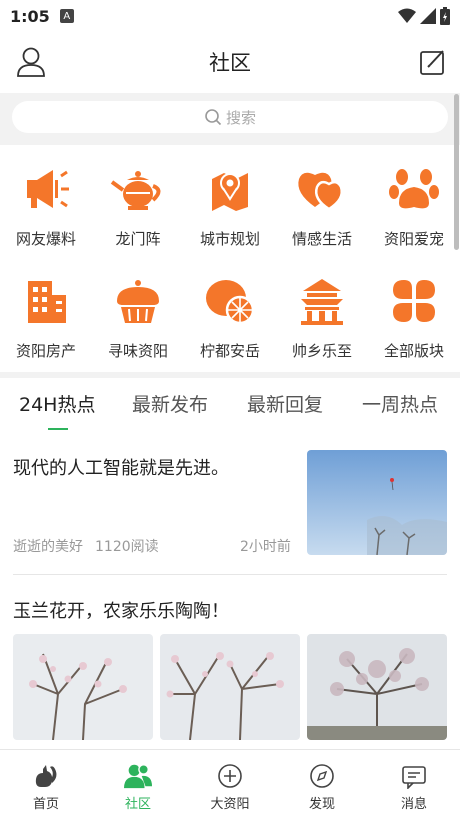 Image resolution: width=460 pixels, height=817 pixels. What do you see at coordinates (265, 547) in the screenshot?
I see `post-time: 2小时前` at bounding box center [265, 547].